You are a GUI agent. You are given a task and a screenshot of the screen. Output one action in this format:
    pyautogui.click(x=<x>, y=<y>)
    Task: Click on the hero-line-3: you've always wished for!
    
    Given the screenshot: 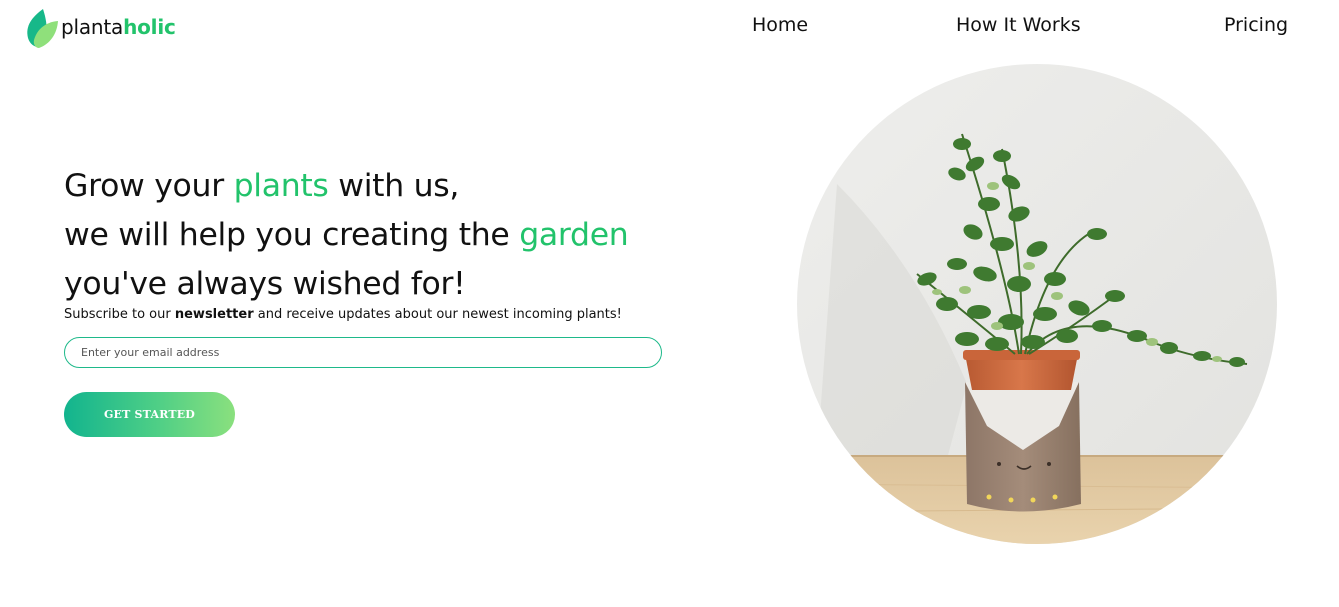 What is the action you would take?
    pyautogui.click(x=265, y=284)
    